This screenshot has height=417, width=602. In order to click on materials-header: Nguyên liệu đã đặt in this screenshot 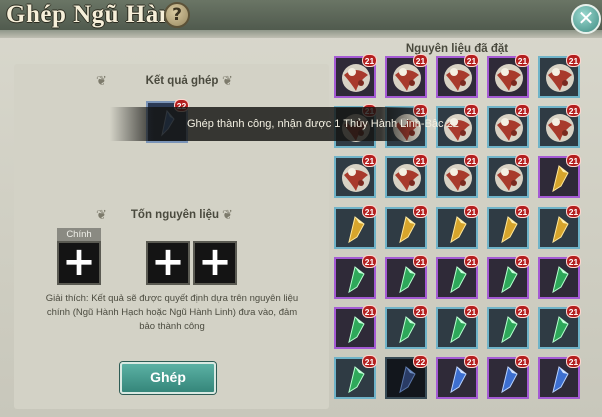, I will do `click(457, 49)`.